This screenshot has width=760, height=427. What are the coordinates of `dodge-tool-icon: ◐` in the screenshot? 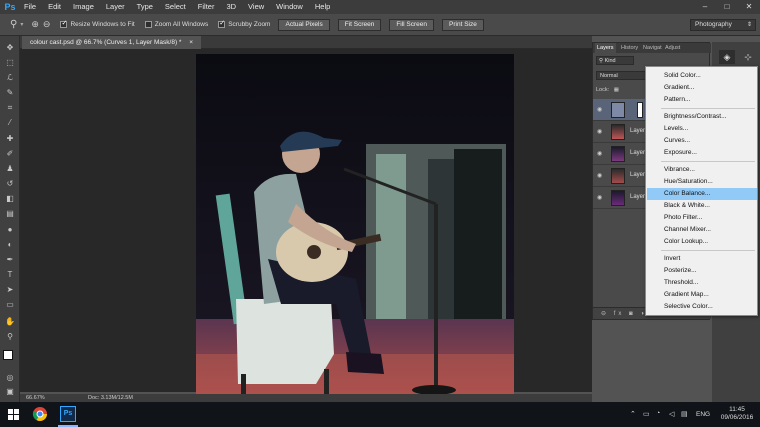 It's located at (10, 245).